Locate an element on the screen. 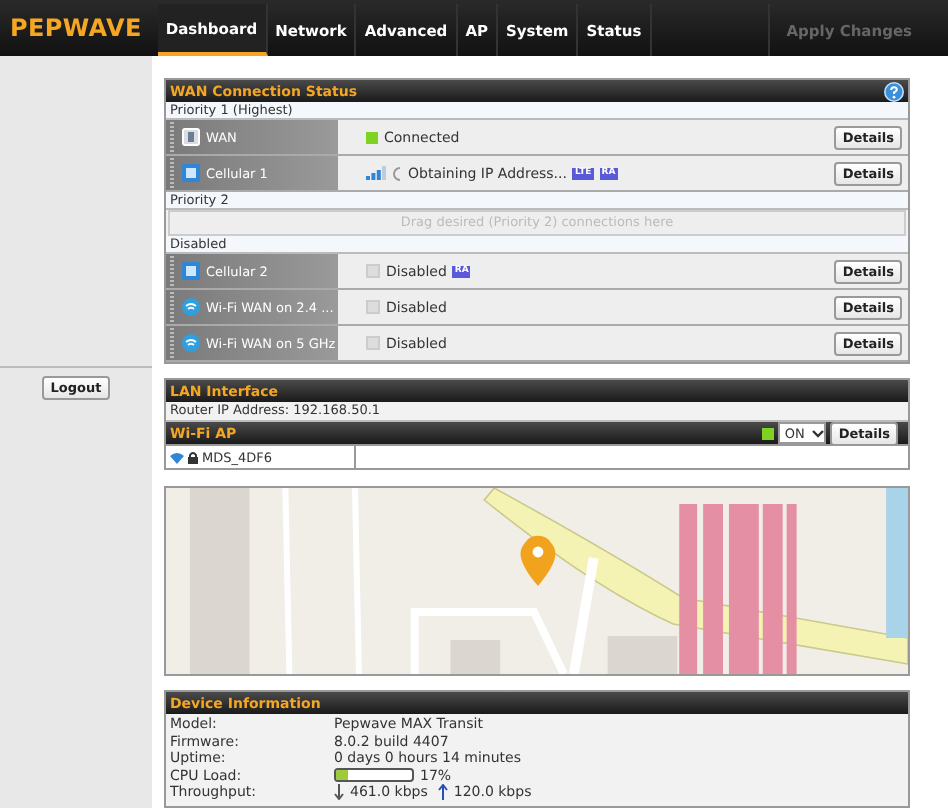 The height and width of the screenshot is (808, 948). arrow-up-icon is located at coordinates (442, 792).